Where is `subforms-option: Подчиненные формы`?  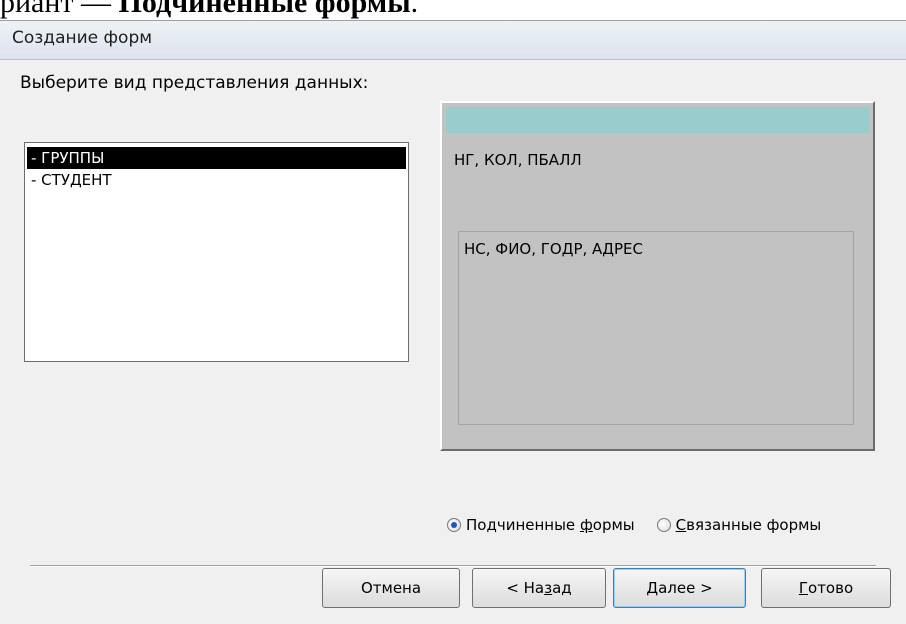 subforms-option: Подчиненные формы is located at coordinates (541, 525).